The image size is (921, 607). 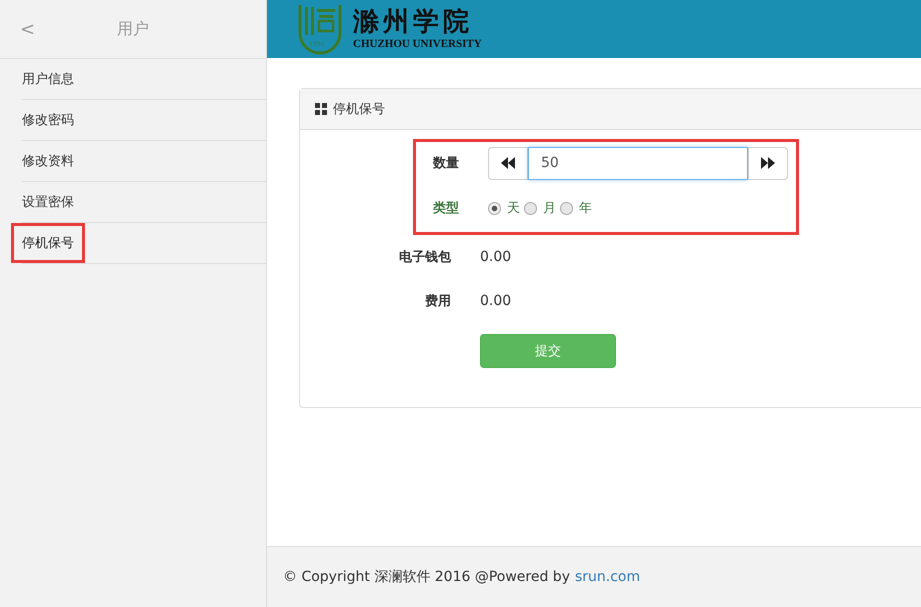 I want to click on decrease-button, so click(x=508, y=163).